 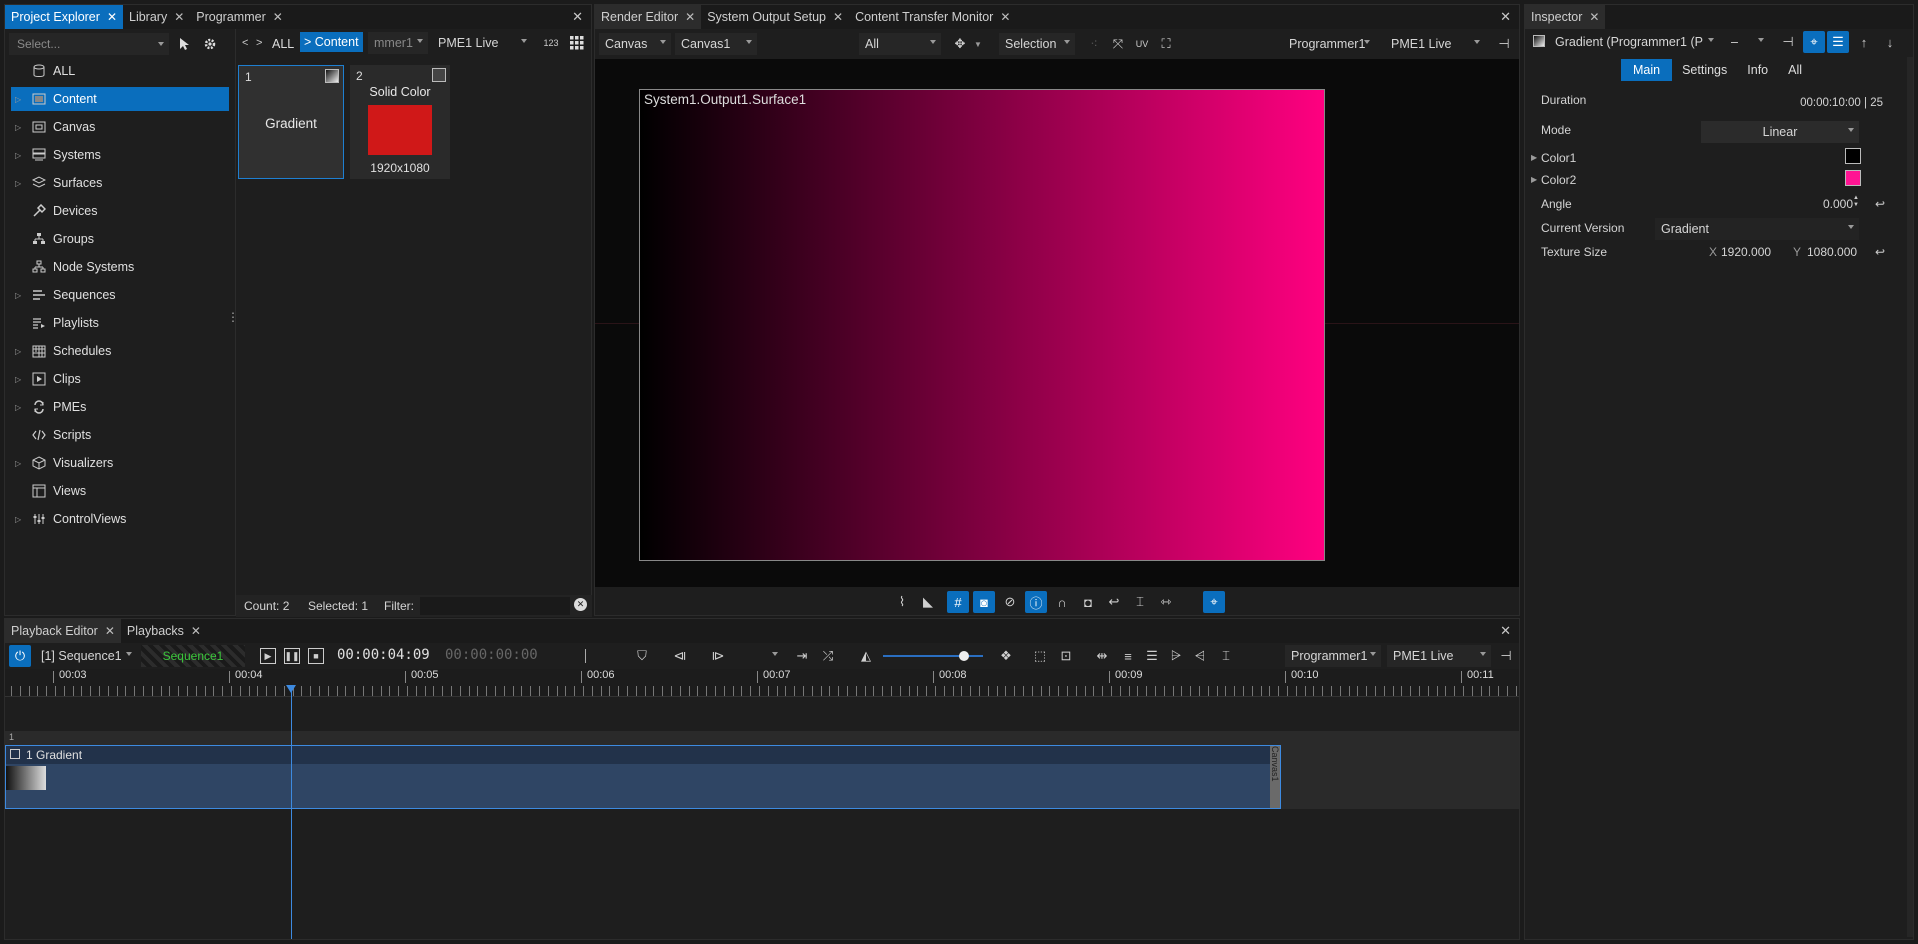 What do you see at coordinates (1534, 157) in the screenshot?
I see `expand-arrow-icon: ▶` at bounding box center [1534, 157].